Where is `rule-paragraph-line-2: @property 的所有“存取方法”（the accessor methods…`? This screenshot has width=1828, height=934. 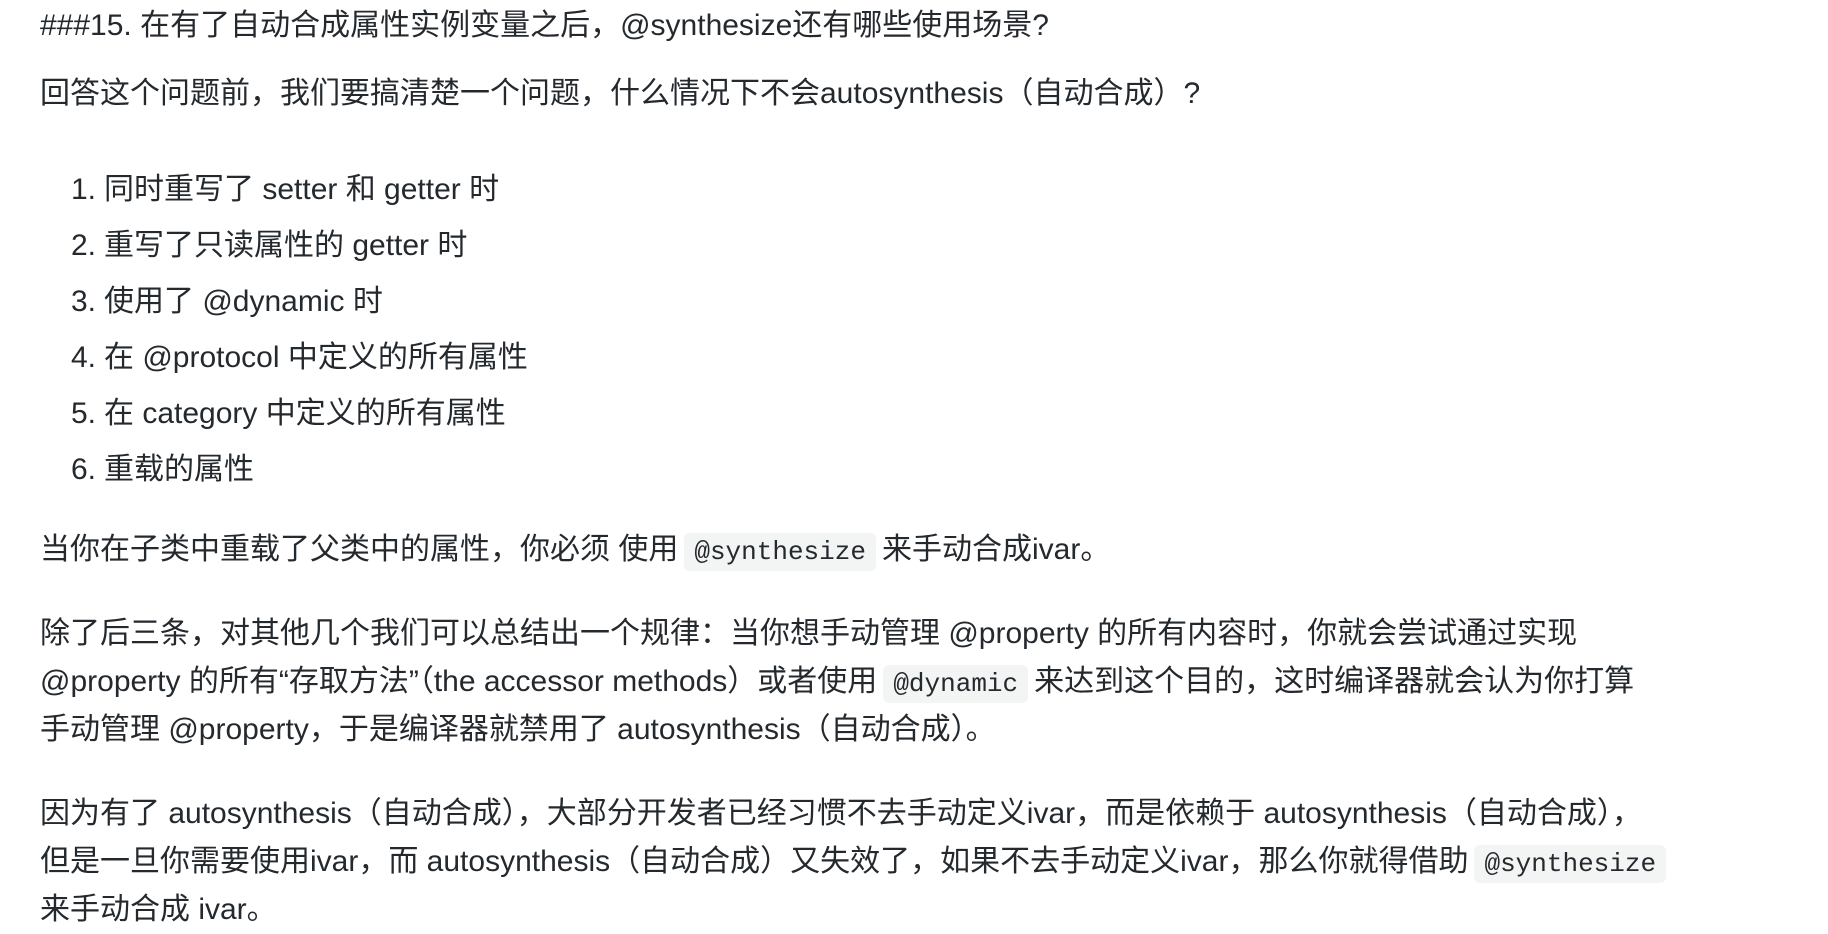
rule-paragraph-line-2: @property 的所有“存取方法”（the accessor methods… is located at coordinates (837, 682).